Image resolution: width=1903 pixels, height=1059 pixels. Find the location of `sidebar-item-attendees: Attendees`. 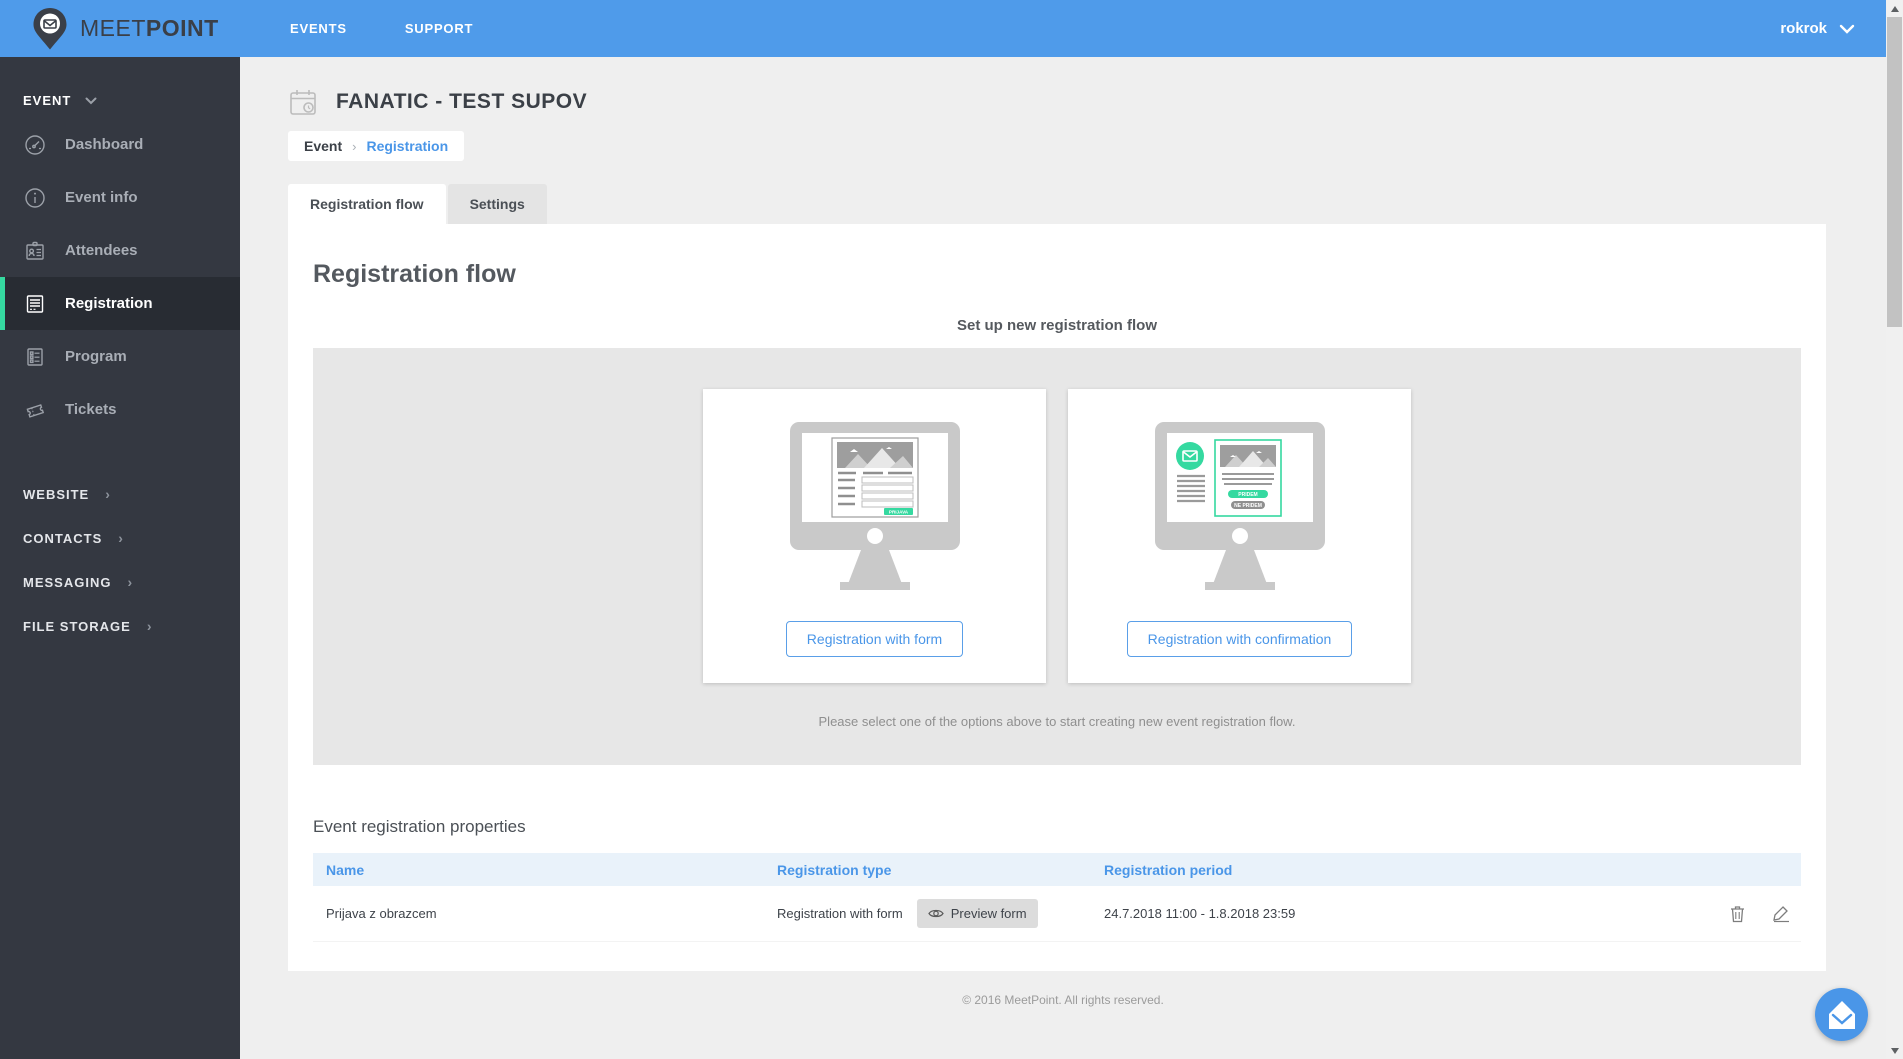

sidebar-item-attendees: Attendees is located at coordinates (120, 250).